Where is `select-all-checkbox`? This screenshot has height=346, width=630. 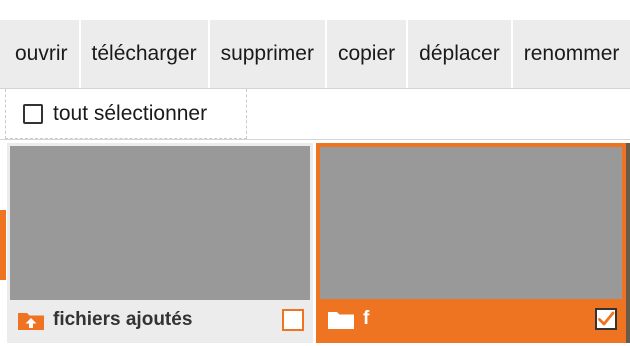 select-all-checkbox is located at coordinates (33, 113).